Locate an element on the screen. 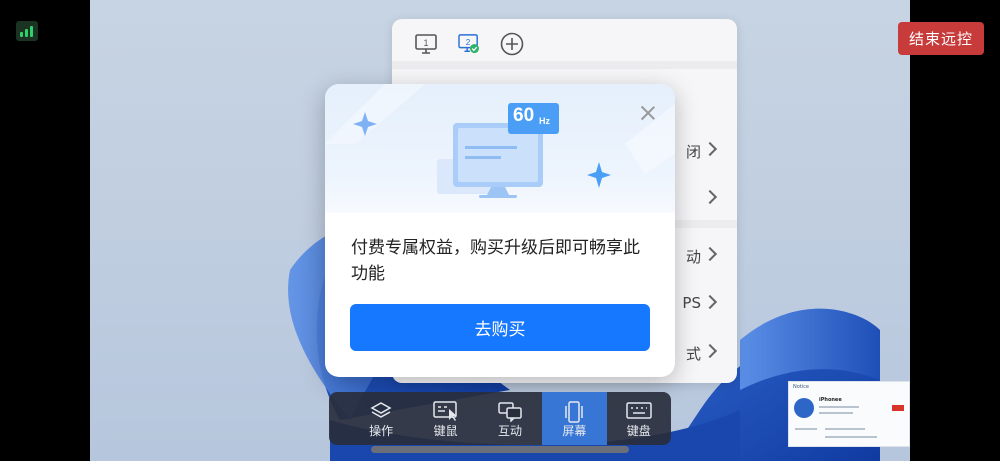 This screenshot has width=1000, height=461. toolbar-item-interact: 互动 is located at coordinates (510, 418).